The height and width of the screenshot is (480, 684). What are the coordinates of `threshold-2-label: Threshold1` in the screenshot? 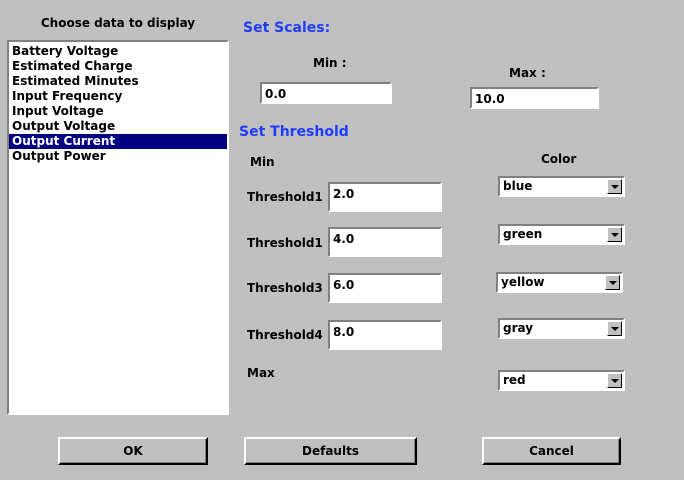 It's located at (285, 243).